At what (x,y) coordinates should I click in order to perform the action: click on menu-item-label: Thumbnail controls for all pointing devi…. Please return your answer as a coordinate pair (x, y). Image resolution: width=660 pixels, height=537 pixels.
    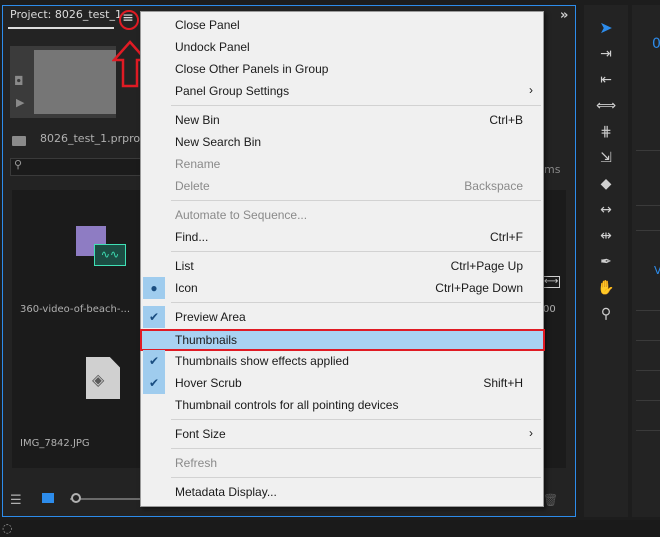
    Looking at the image, I should click on (287, 405).